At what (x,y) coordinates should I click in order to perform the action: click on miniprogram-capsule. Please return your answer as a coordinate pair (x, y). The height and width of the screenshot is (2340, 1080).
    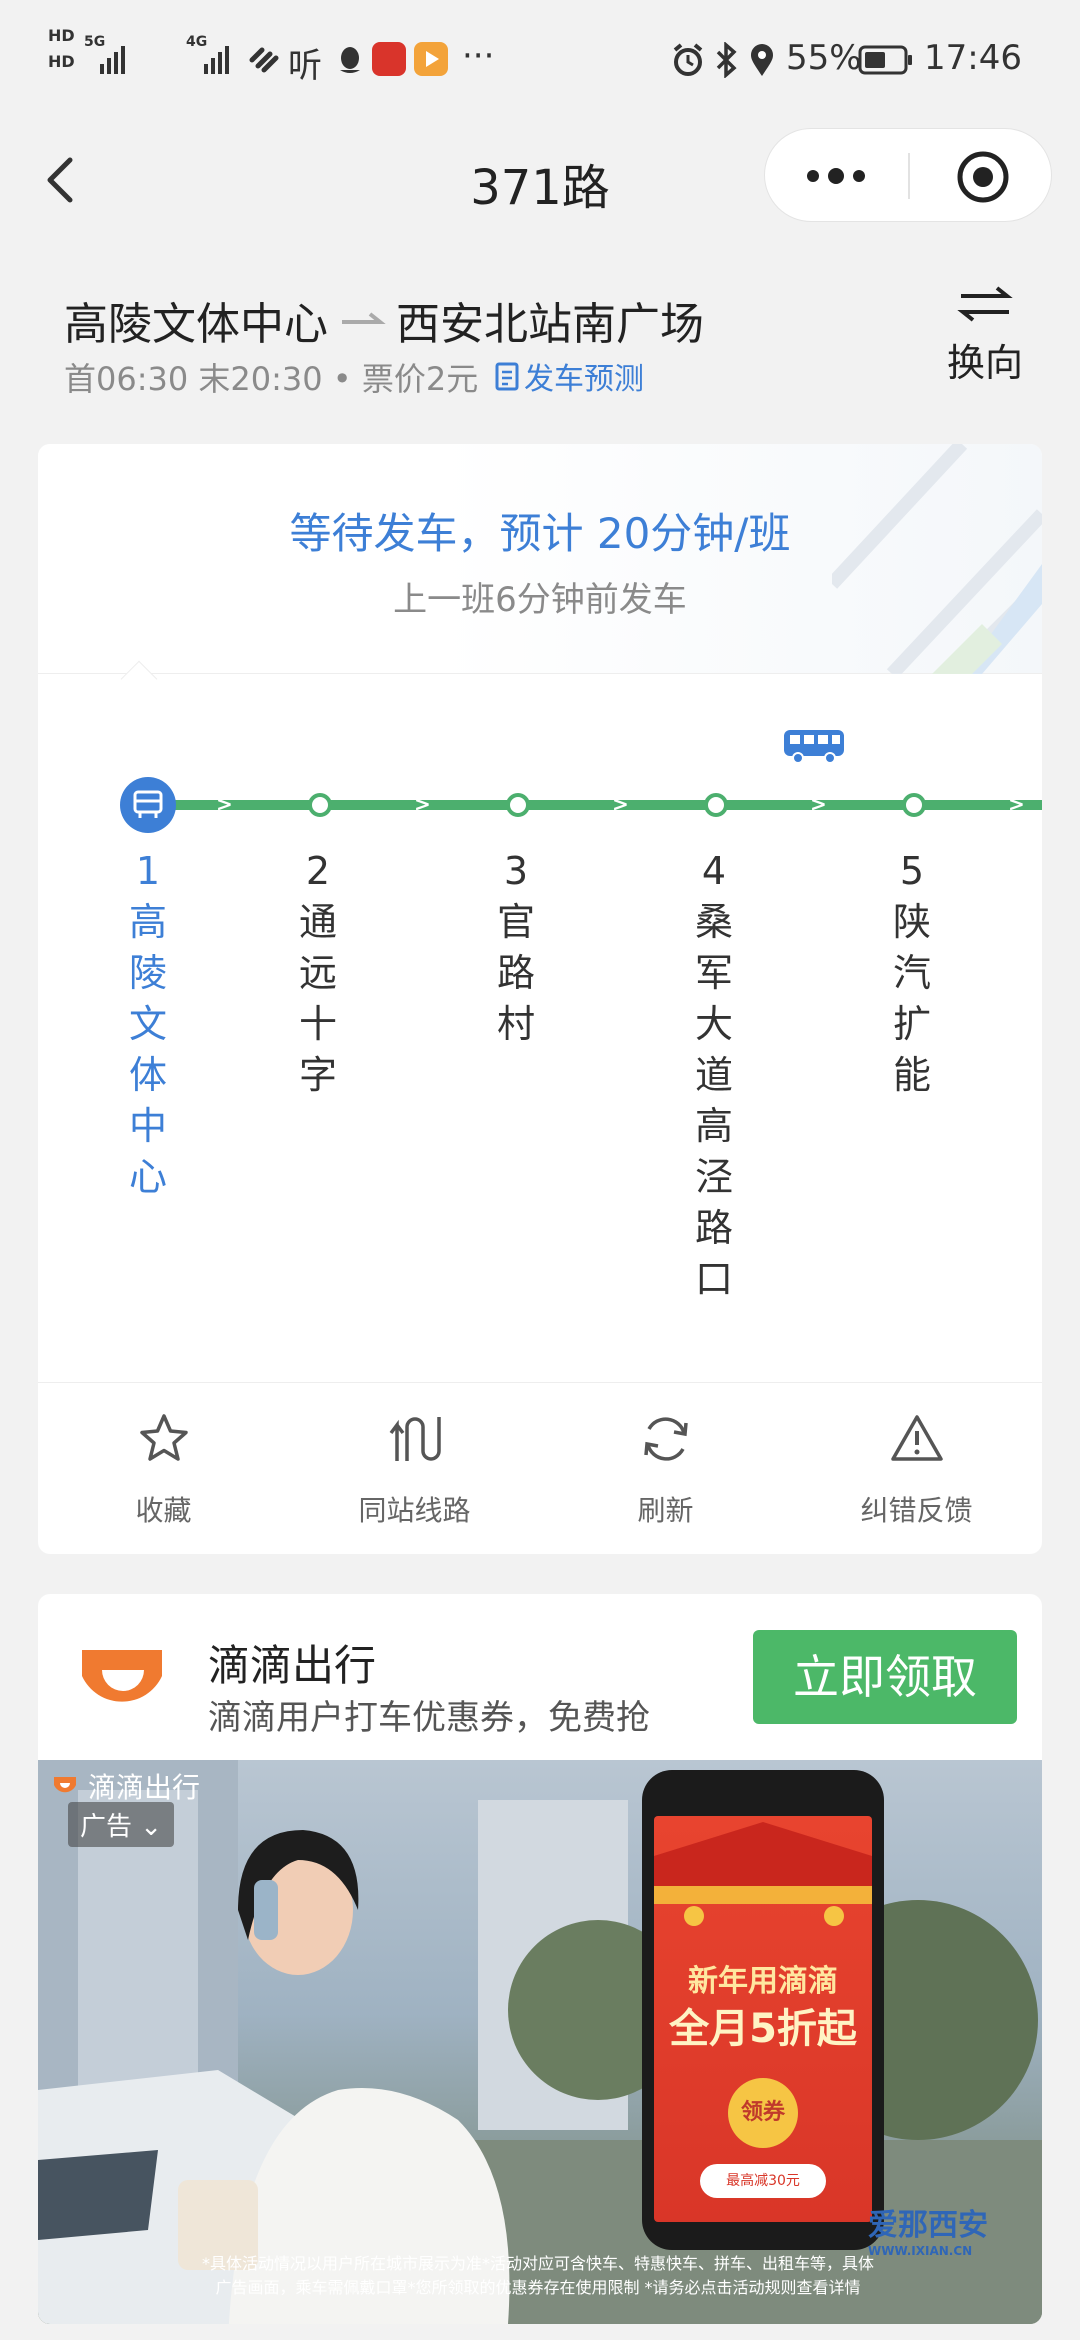
    Looking at the image, I should click on (908, 175).